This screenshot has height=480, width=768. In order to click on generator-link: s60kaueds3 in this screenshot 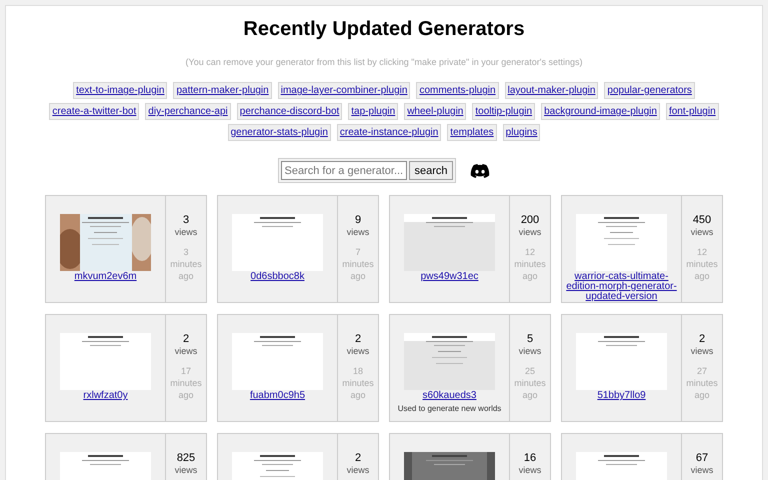, I will do `click(450, 396)`.